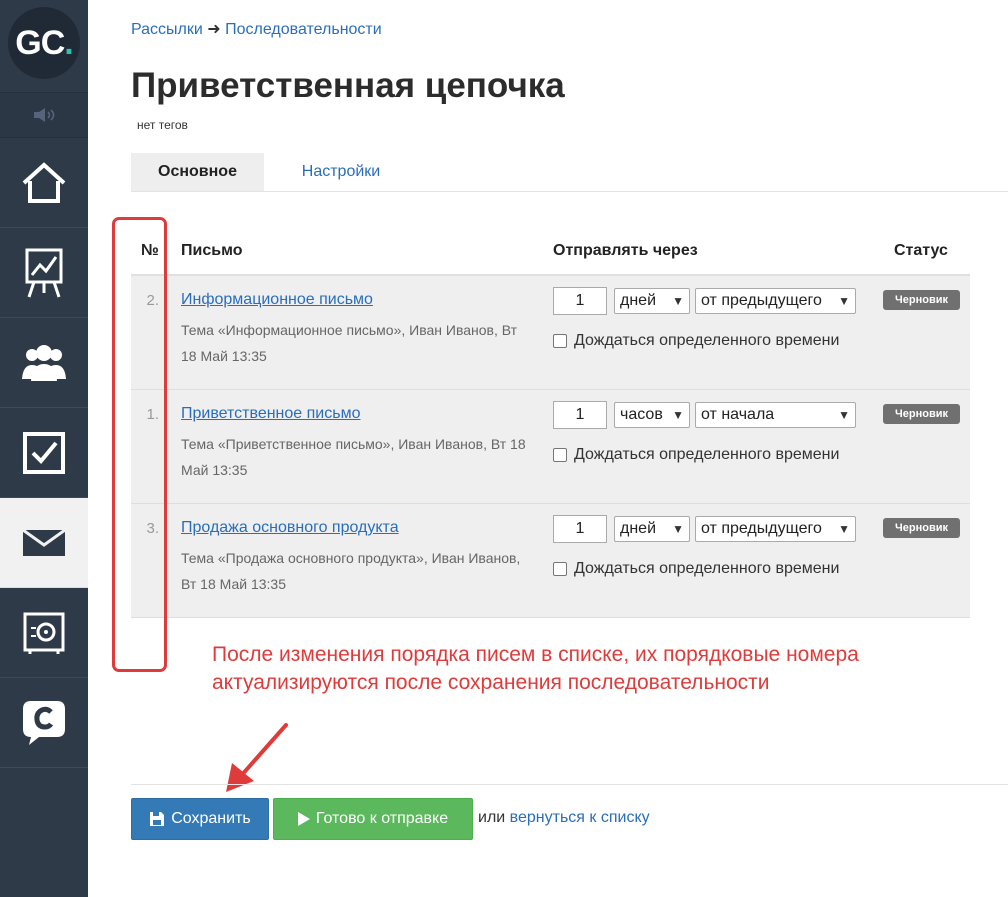 The height and width of the screenshot is (897, 1008). I want to click on sidebar-item-safe, so click(44, 633).